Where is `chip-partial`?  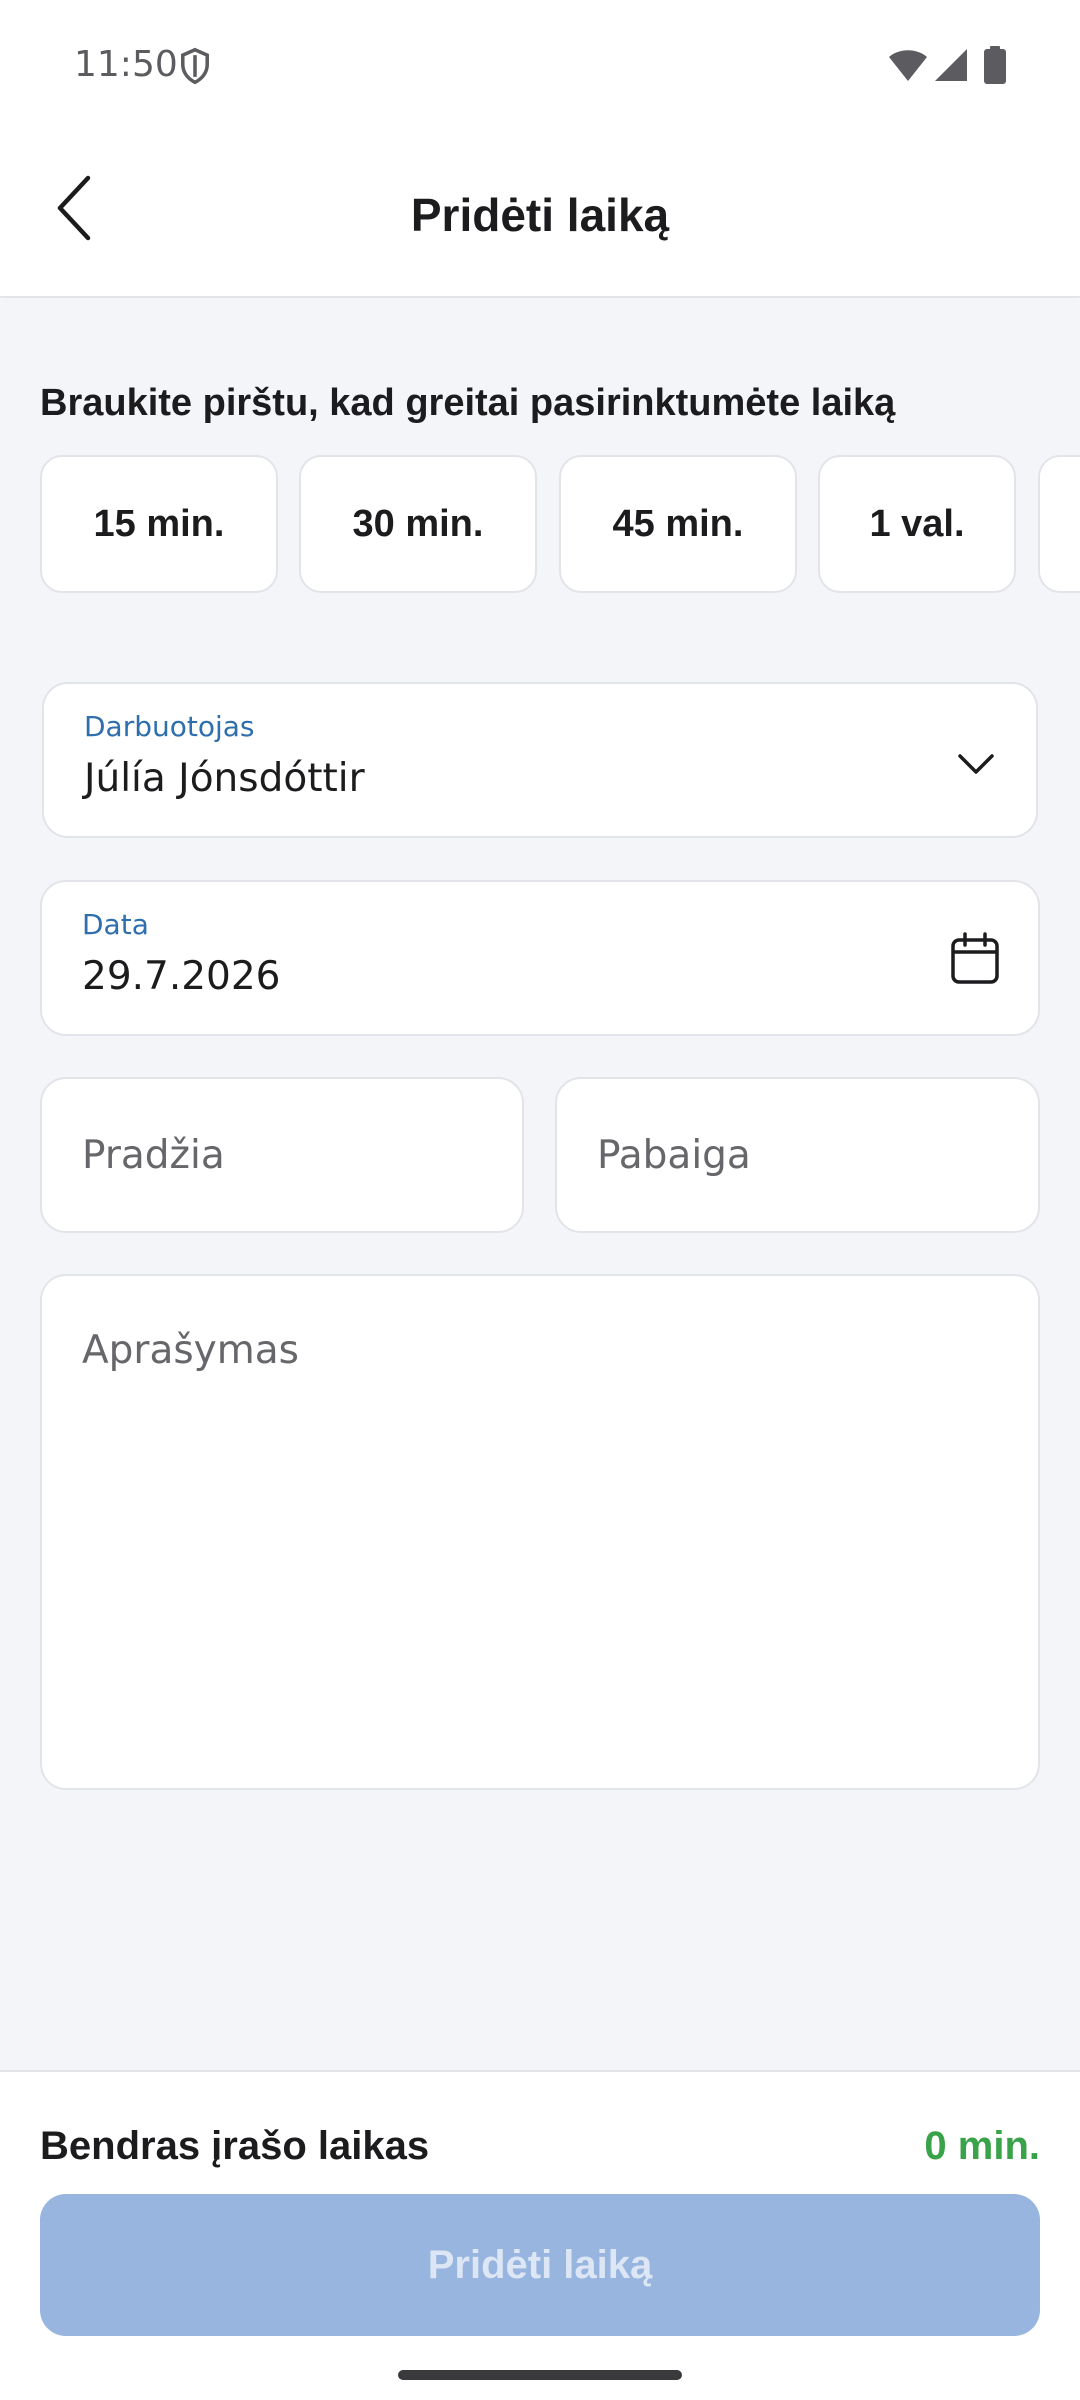
chip-partial is located at coordinates (1059, 524).